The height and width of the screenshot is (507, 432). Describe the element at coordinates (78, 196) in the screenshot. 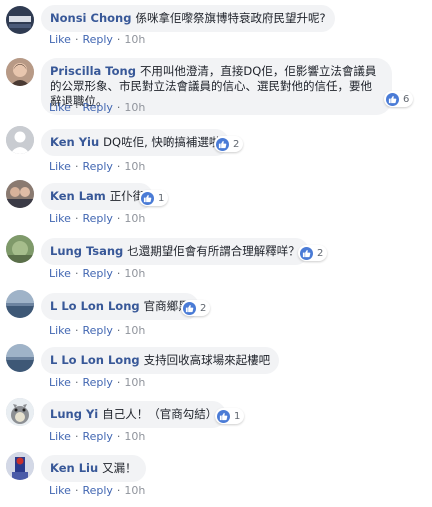

I see `comment-author: Ken Lam` at that location.